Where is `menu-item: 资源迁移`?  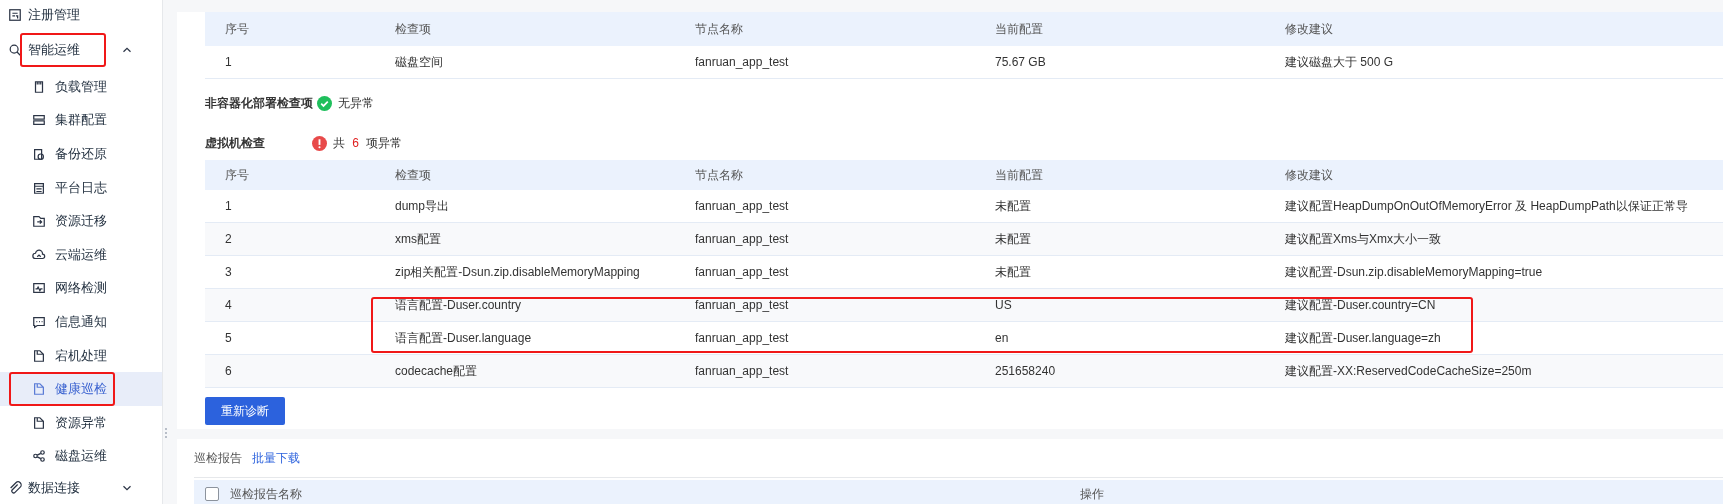 menu-item: 资源迁移 is located at coordinates (81, 221).